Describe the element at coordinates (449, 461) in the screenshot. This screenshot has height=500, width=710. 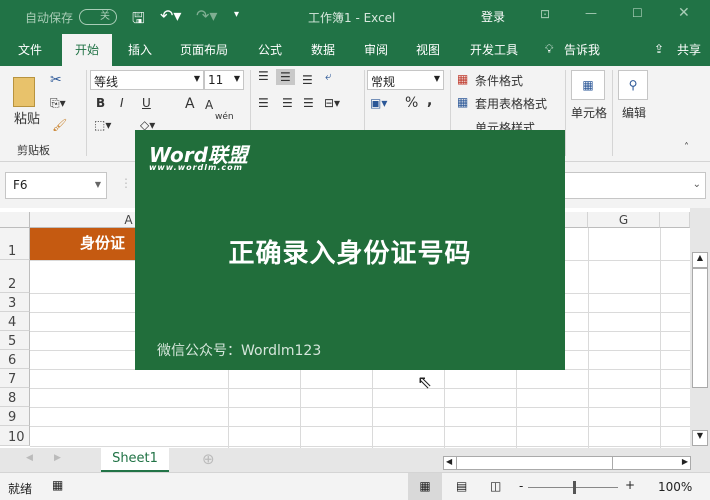
I see `scroll-left-icon: ◀` at that location.